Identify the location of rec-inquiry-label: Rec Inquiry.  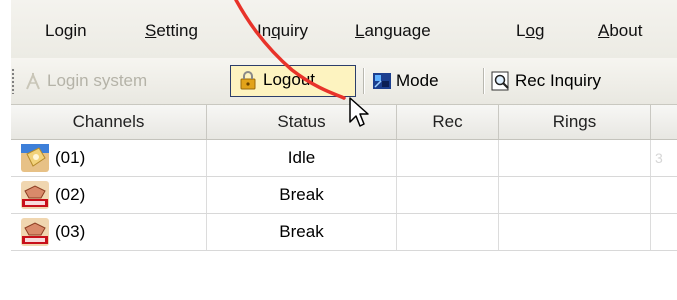
(558, 80).